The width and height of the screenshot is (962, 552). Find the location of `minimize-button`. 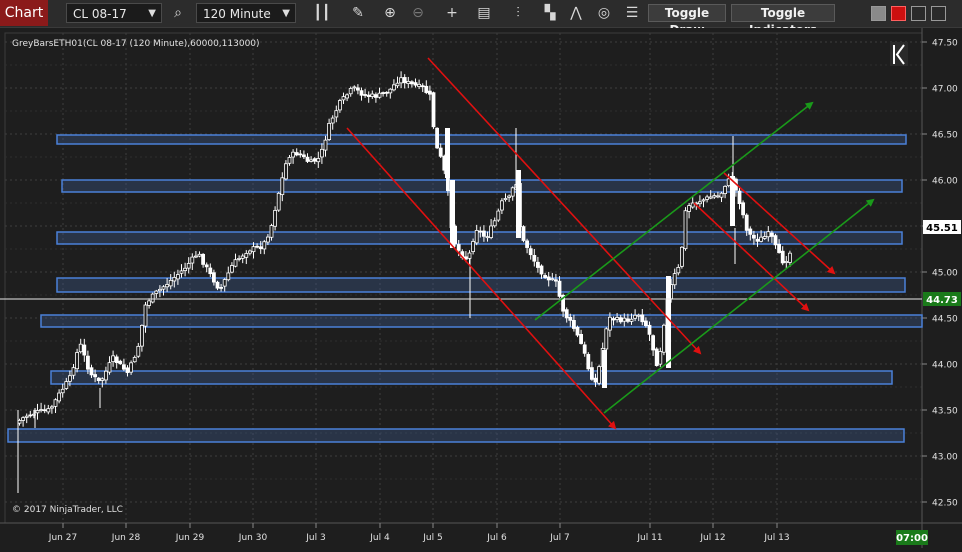

minimize-button is located at coordinates (878, 13).